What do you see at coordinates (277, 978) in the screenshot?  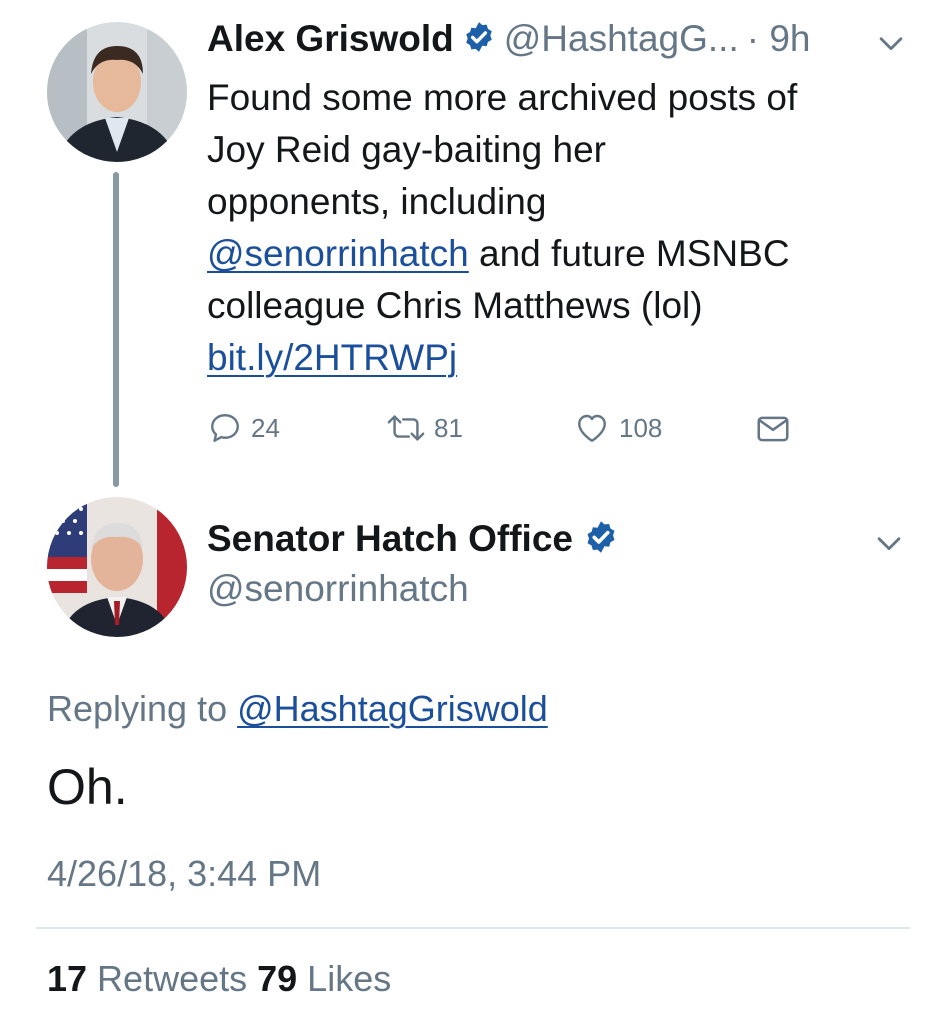 I see `like-total: 79` at bounding box center [277, 978].